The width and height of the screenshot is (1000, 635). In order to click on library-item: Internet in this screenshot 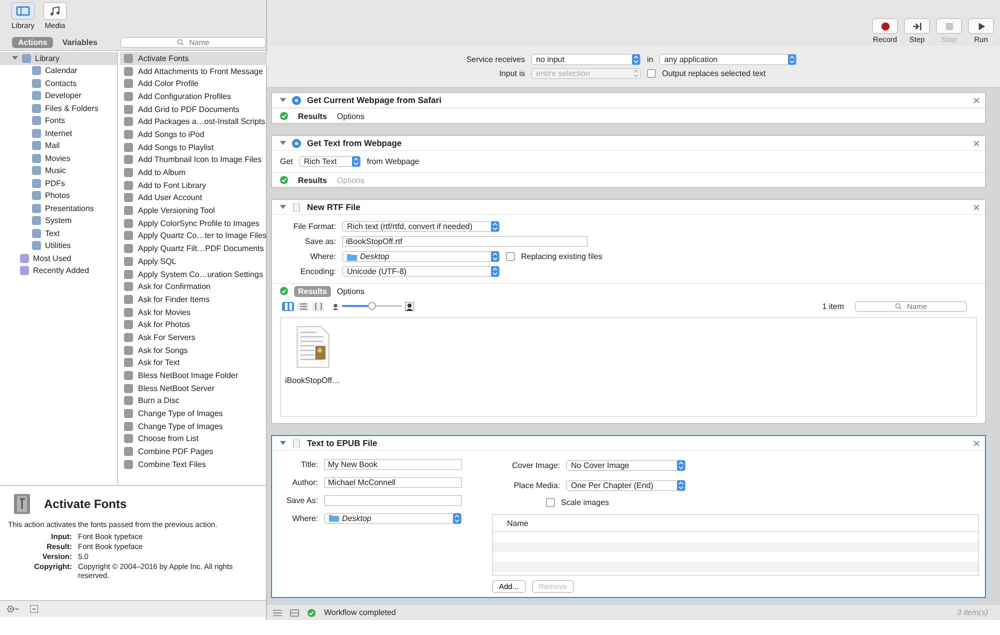, I will do `click(58, 133)`.